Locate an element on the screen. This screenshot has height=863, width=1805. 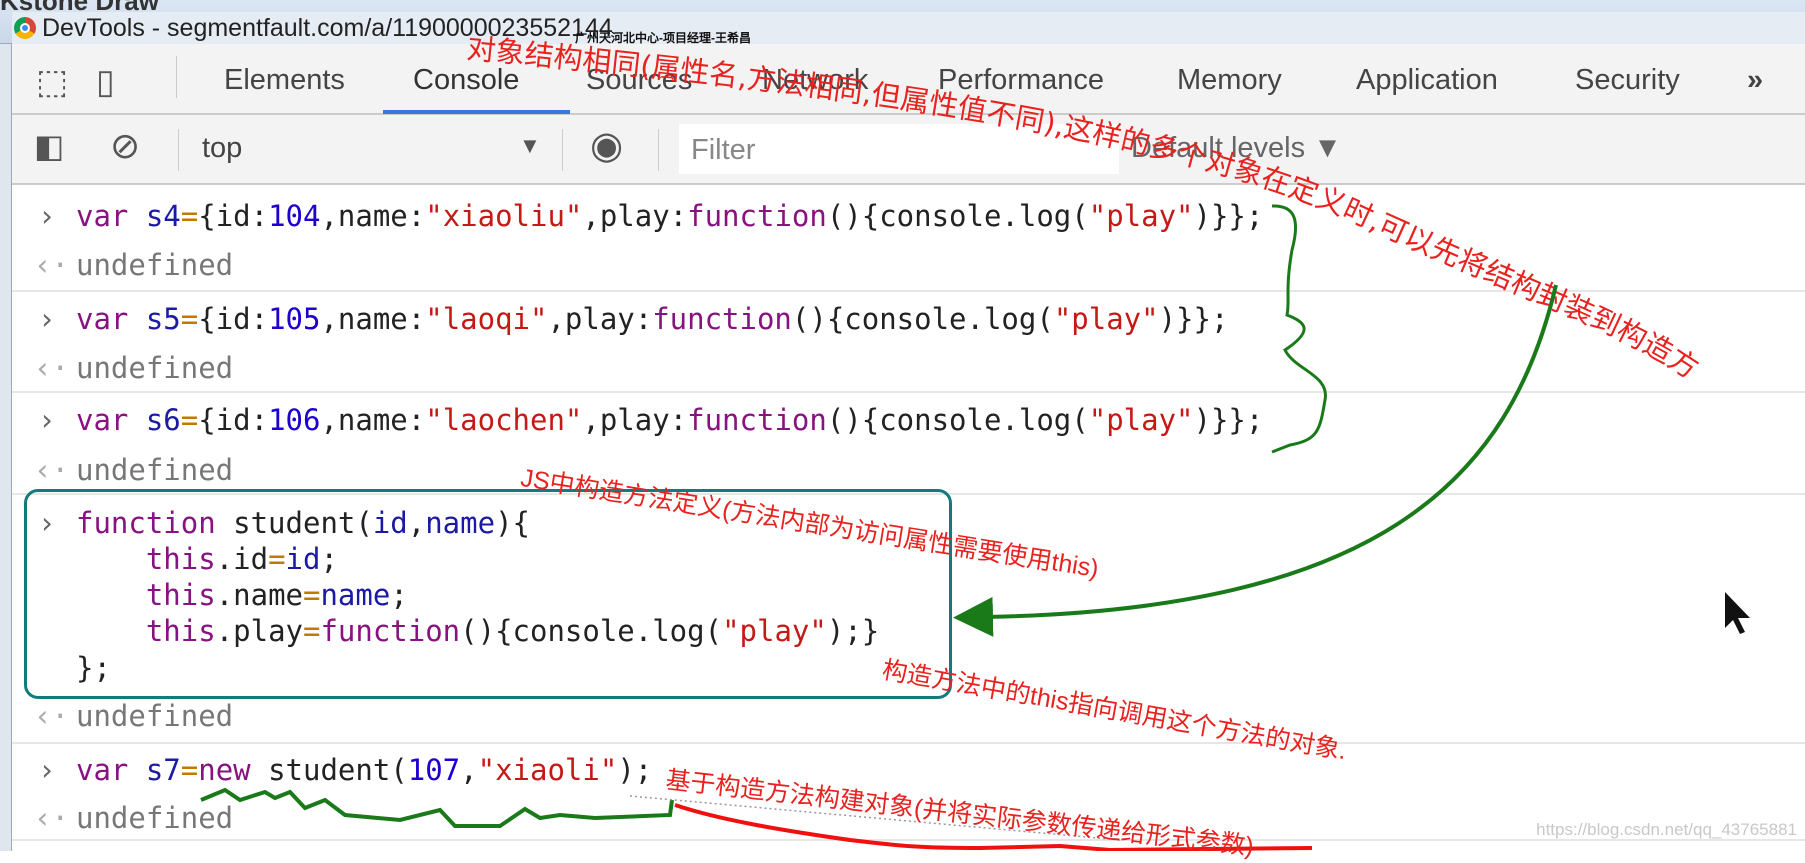
code-token: 105 is located at coordinates (294, 319).